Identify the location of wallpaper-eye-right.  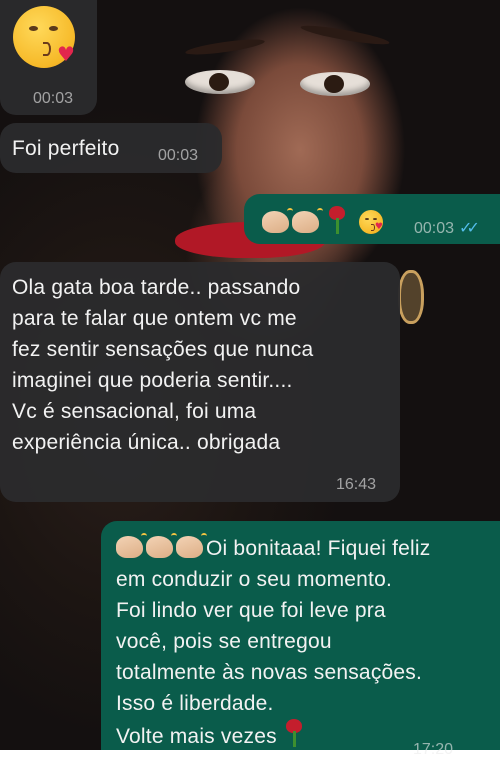
(335, 84).